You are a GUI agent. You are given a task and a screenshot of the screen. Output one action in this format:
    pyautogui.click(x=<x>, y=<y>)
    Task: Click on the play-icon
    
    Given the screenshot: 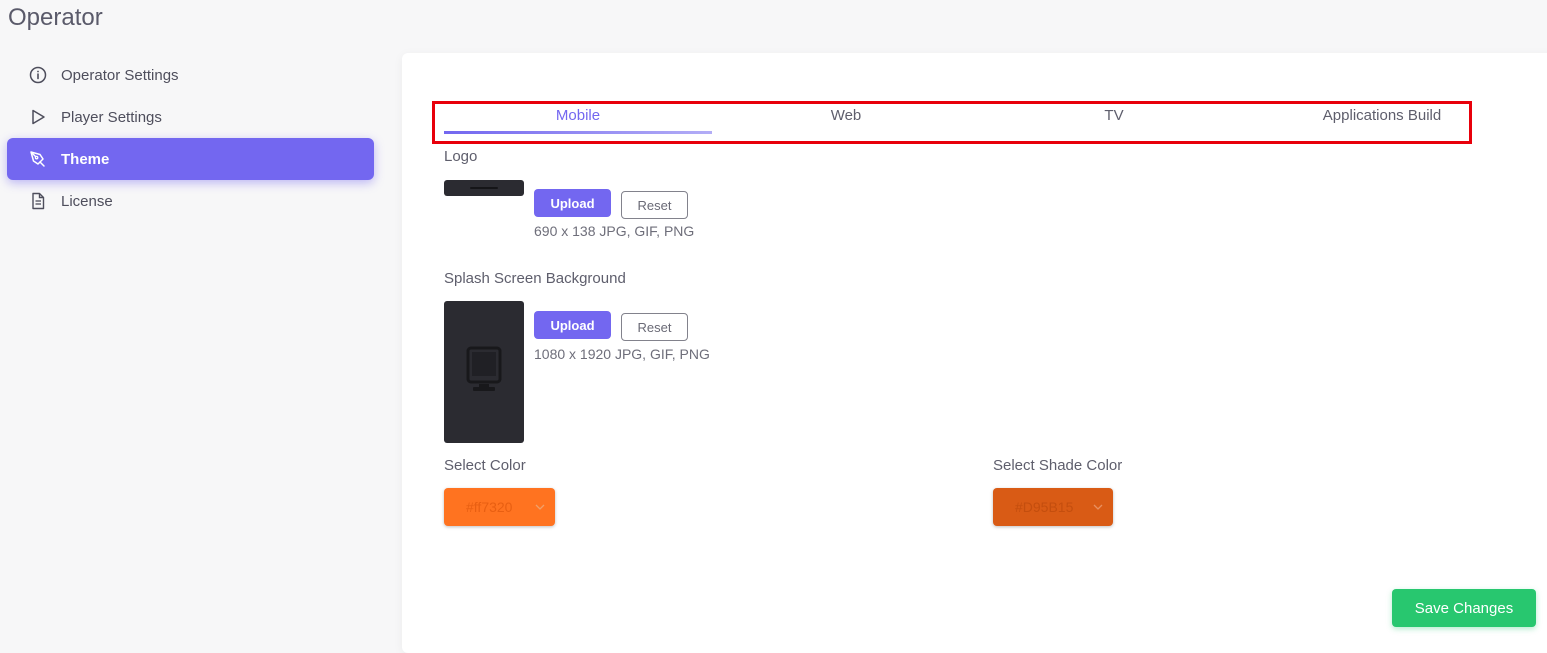 What is the action you would take?
    pyautogui.click(x=38, y=117)
    